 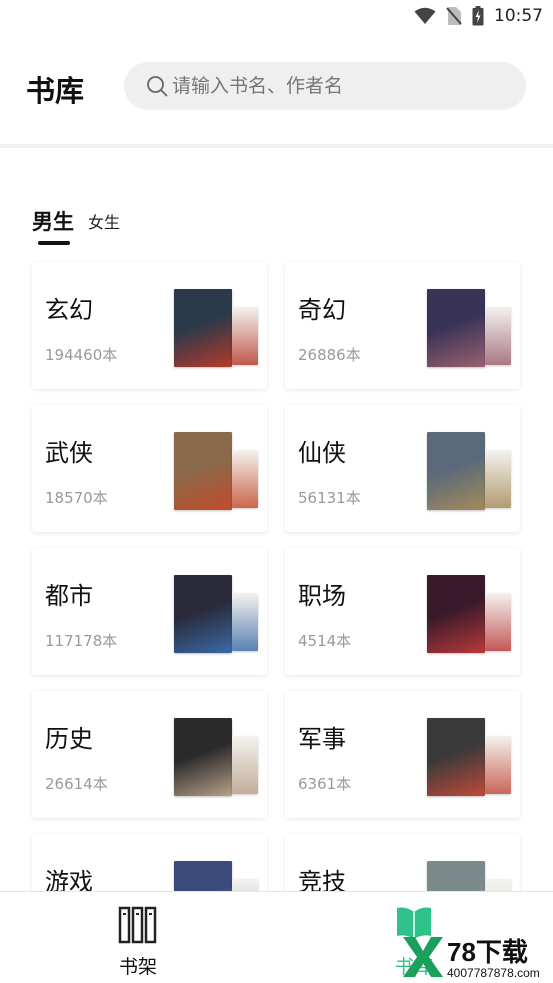 What do you see at coordinates (322, 310) in the screenshot?
I see `category-name: 奇幻` at bounding box center [322, 310].